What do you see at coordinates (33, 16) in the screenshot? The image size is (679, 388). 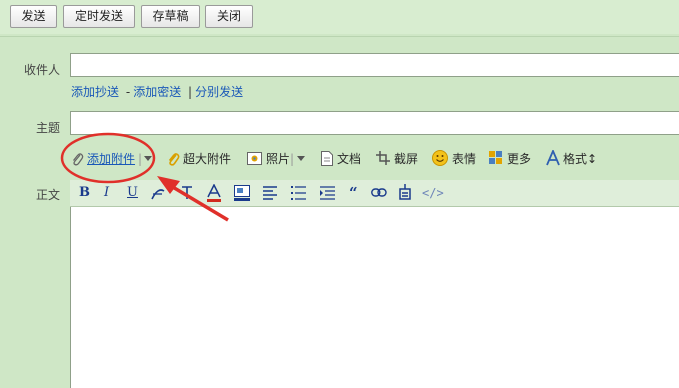 I see `send-button: 发送` at bounding box center [33, 16].